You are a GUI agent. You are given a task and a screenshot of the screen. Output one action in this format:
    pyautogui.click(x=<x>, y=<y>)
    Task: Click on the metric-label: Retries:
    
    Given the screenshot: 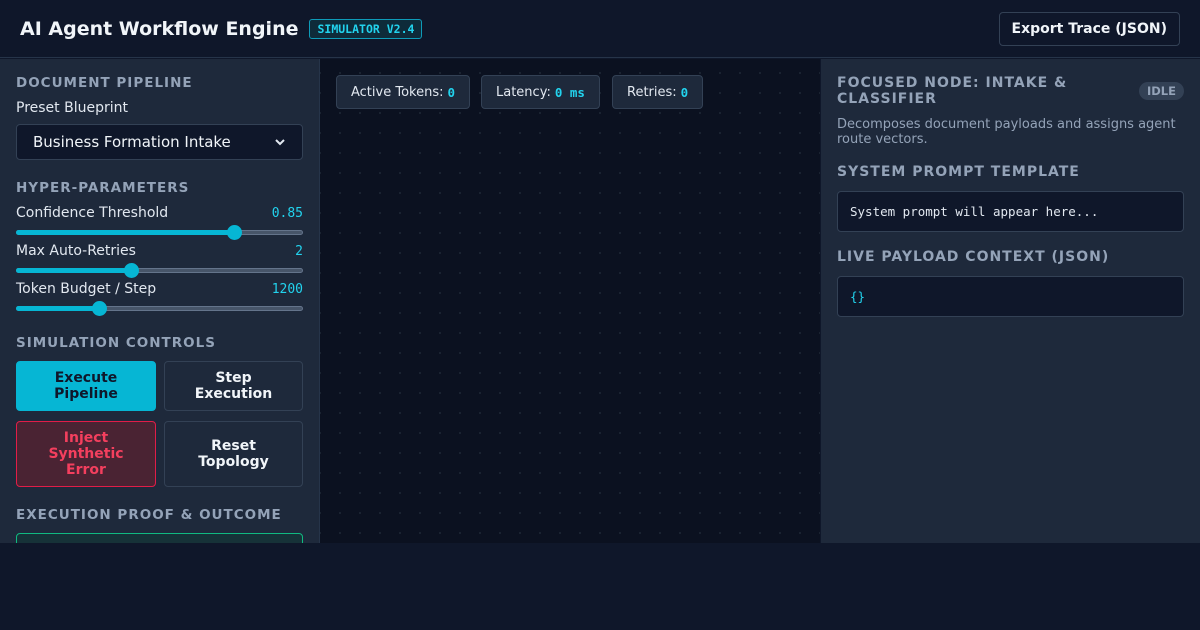 What is the action you would take?
    pyautogui.click(x=652, y=92)
    